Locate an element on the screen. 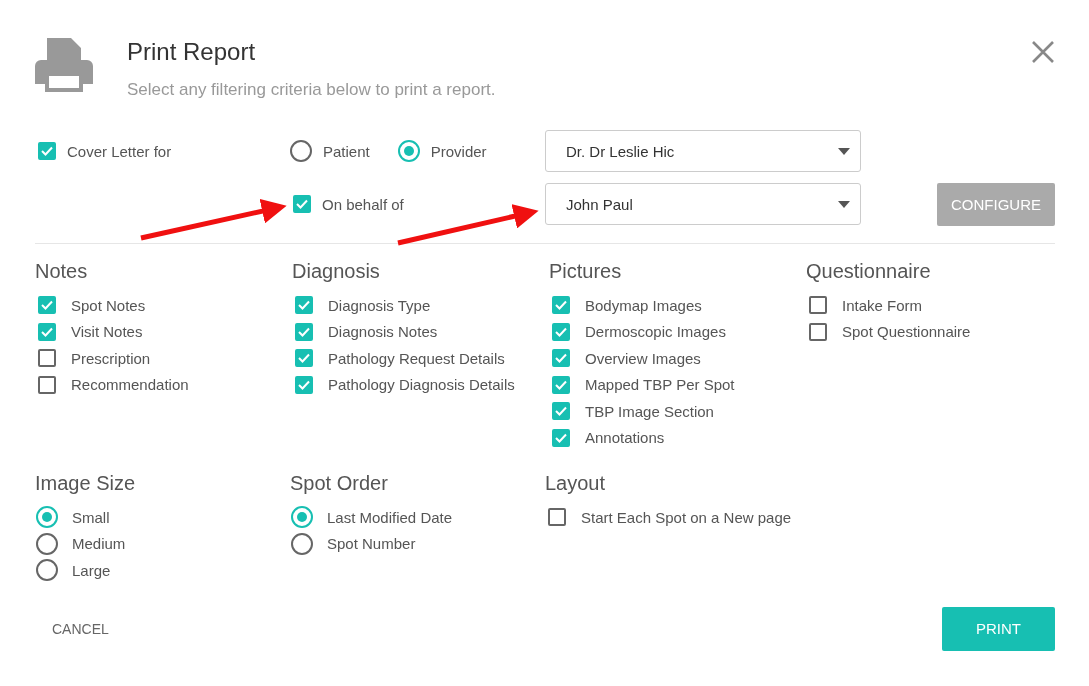 The image size is (1089, 686). option-label: Small is located at coordinates (91, 517).